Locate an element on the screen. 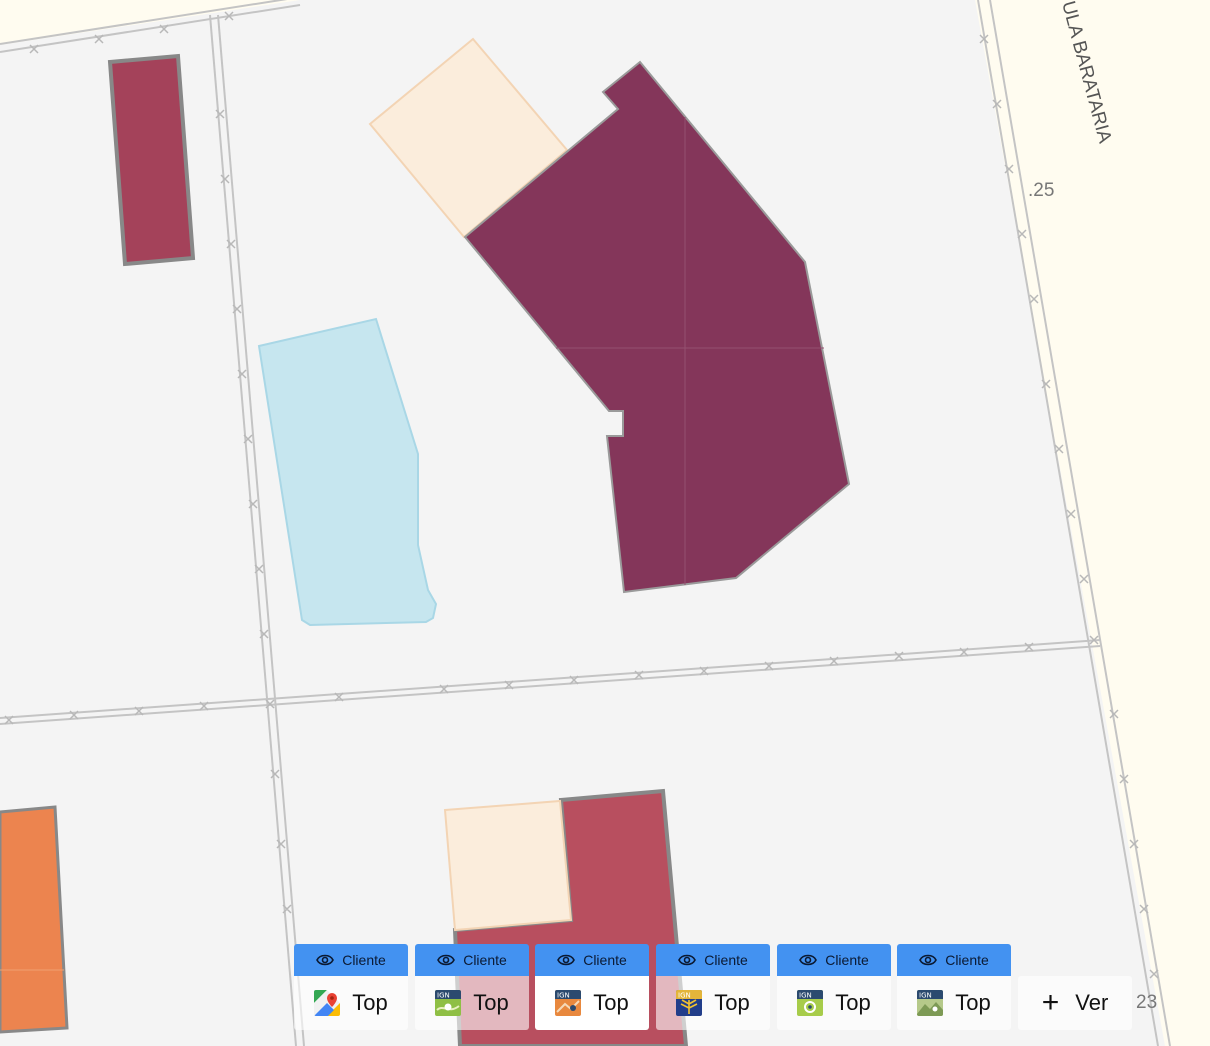 The image size is (1210, 1046). annex-south is located at coordinates (508, 865).